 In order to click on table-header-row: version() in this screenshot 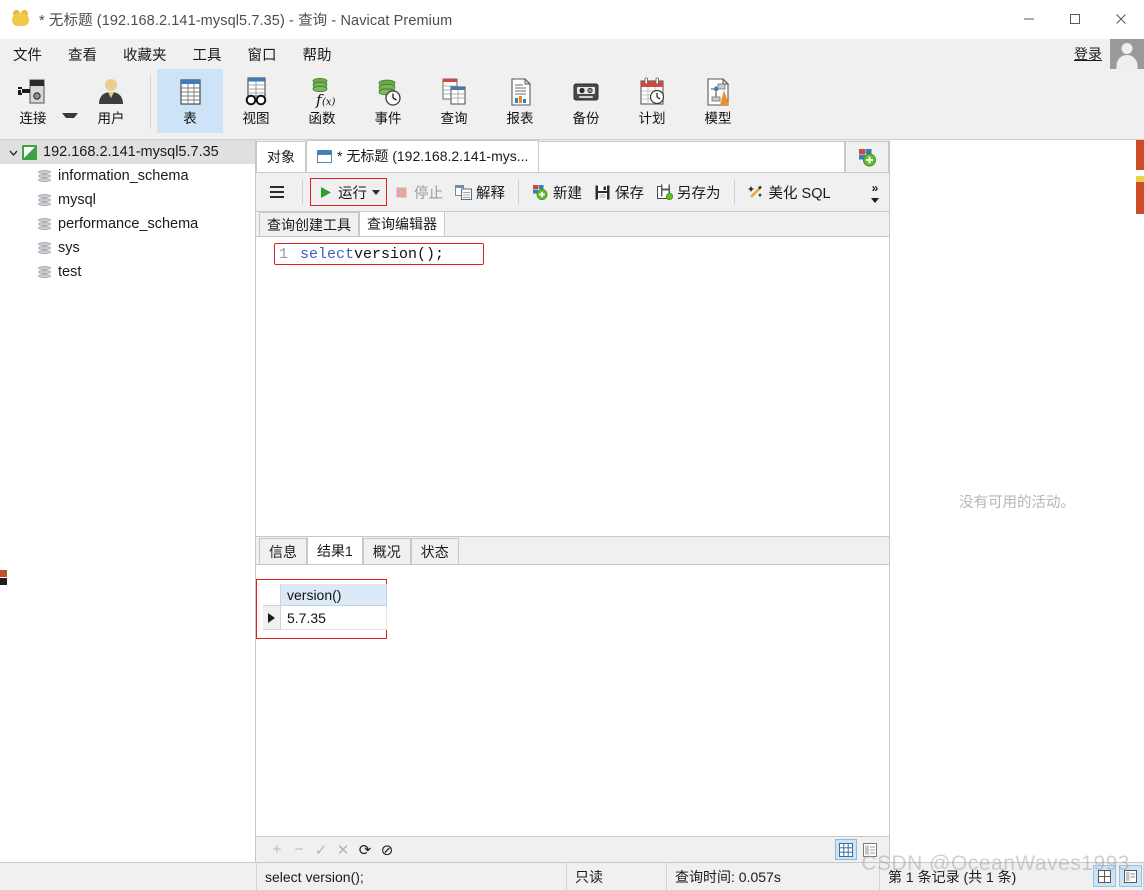, I will do `click(325, 595)`.